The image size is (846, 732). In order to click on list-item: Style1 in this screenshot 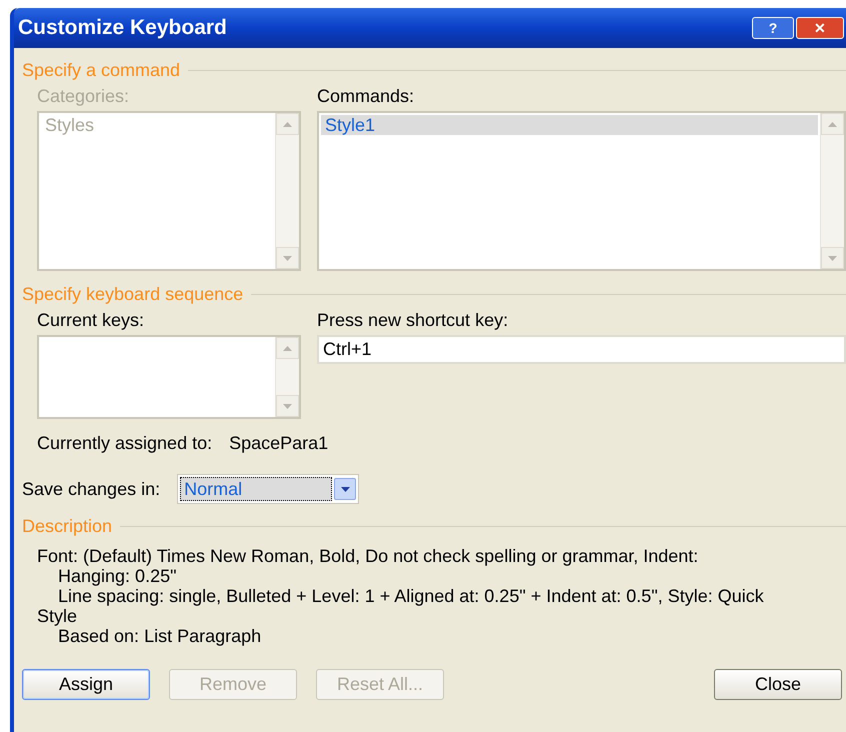, I will do `click(569, 125)`.